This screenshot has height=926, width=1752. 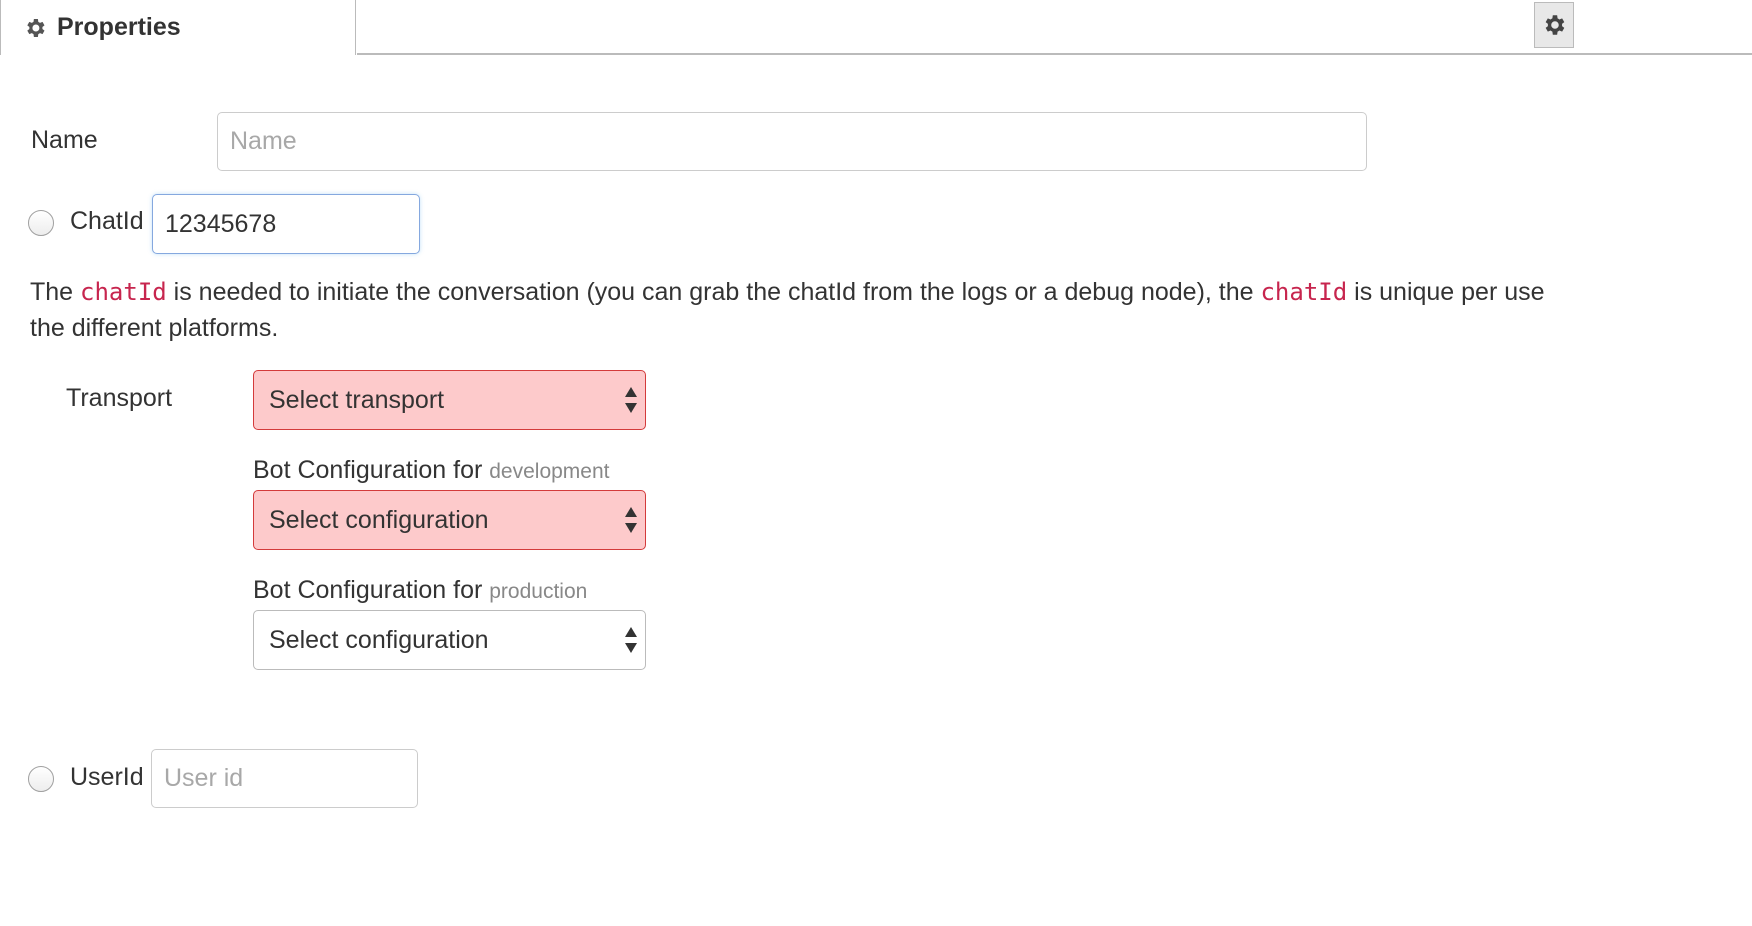 What do you see at coordinates (792, 141) in the screenshot?
I see `name-input` at bounding box center [792, 141].